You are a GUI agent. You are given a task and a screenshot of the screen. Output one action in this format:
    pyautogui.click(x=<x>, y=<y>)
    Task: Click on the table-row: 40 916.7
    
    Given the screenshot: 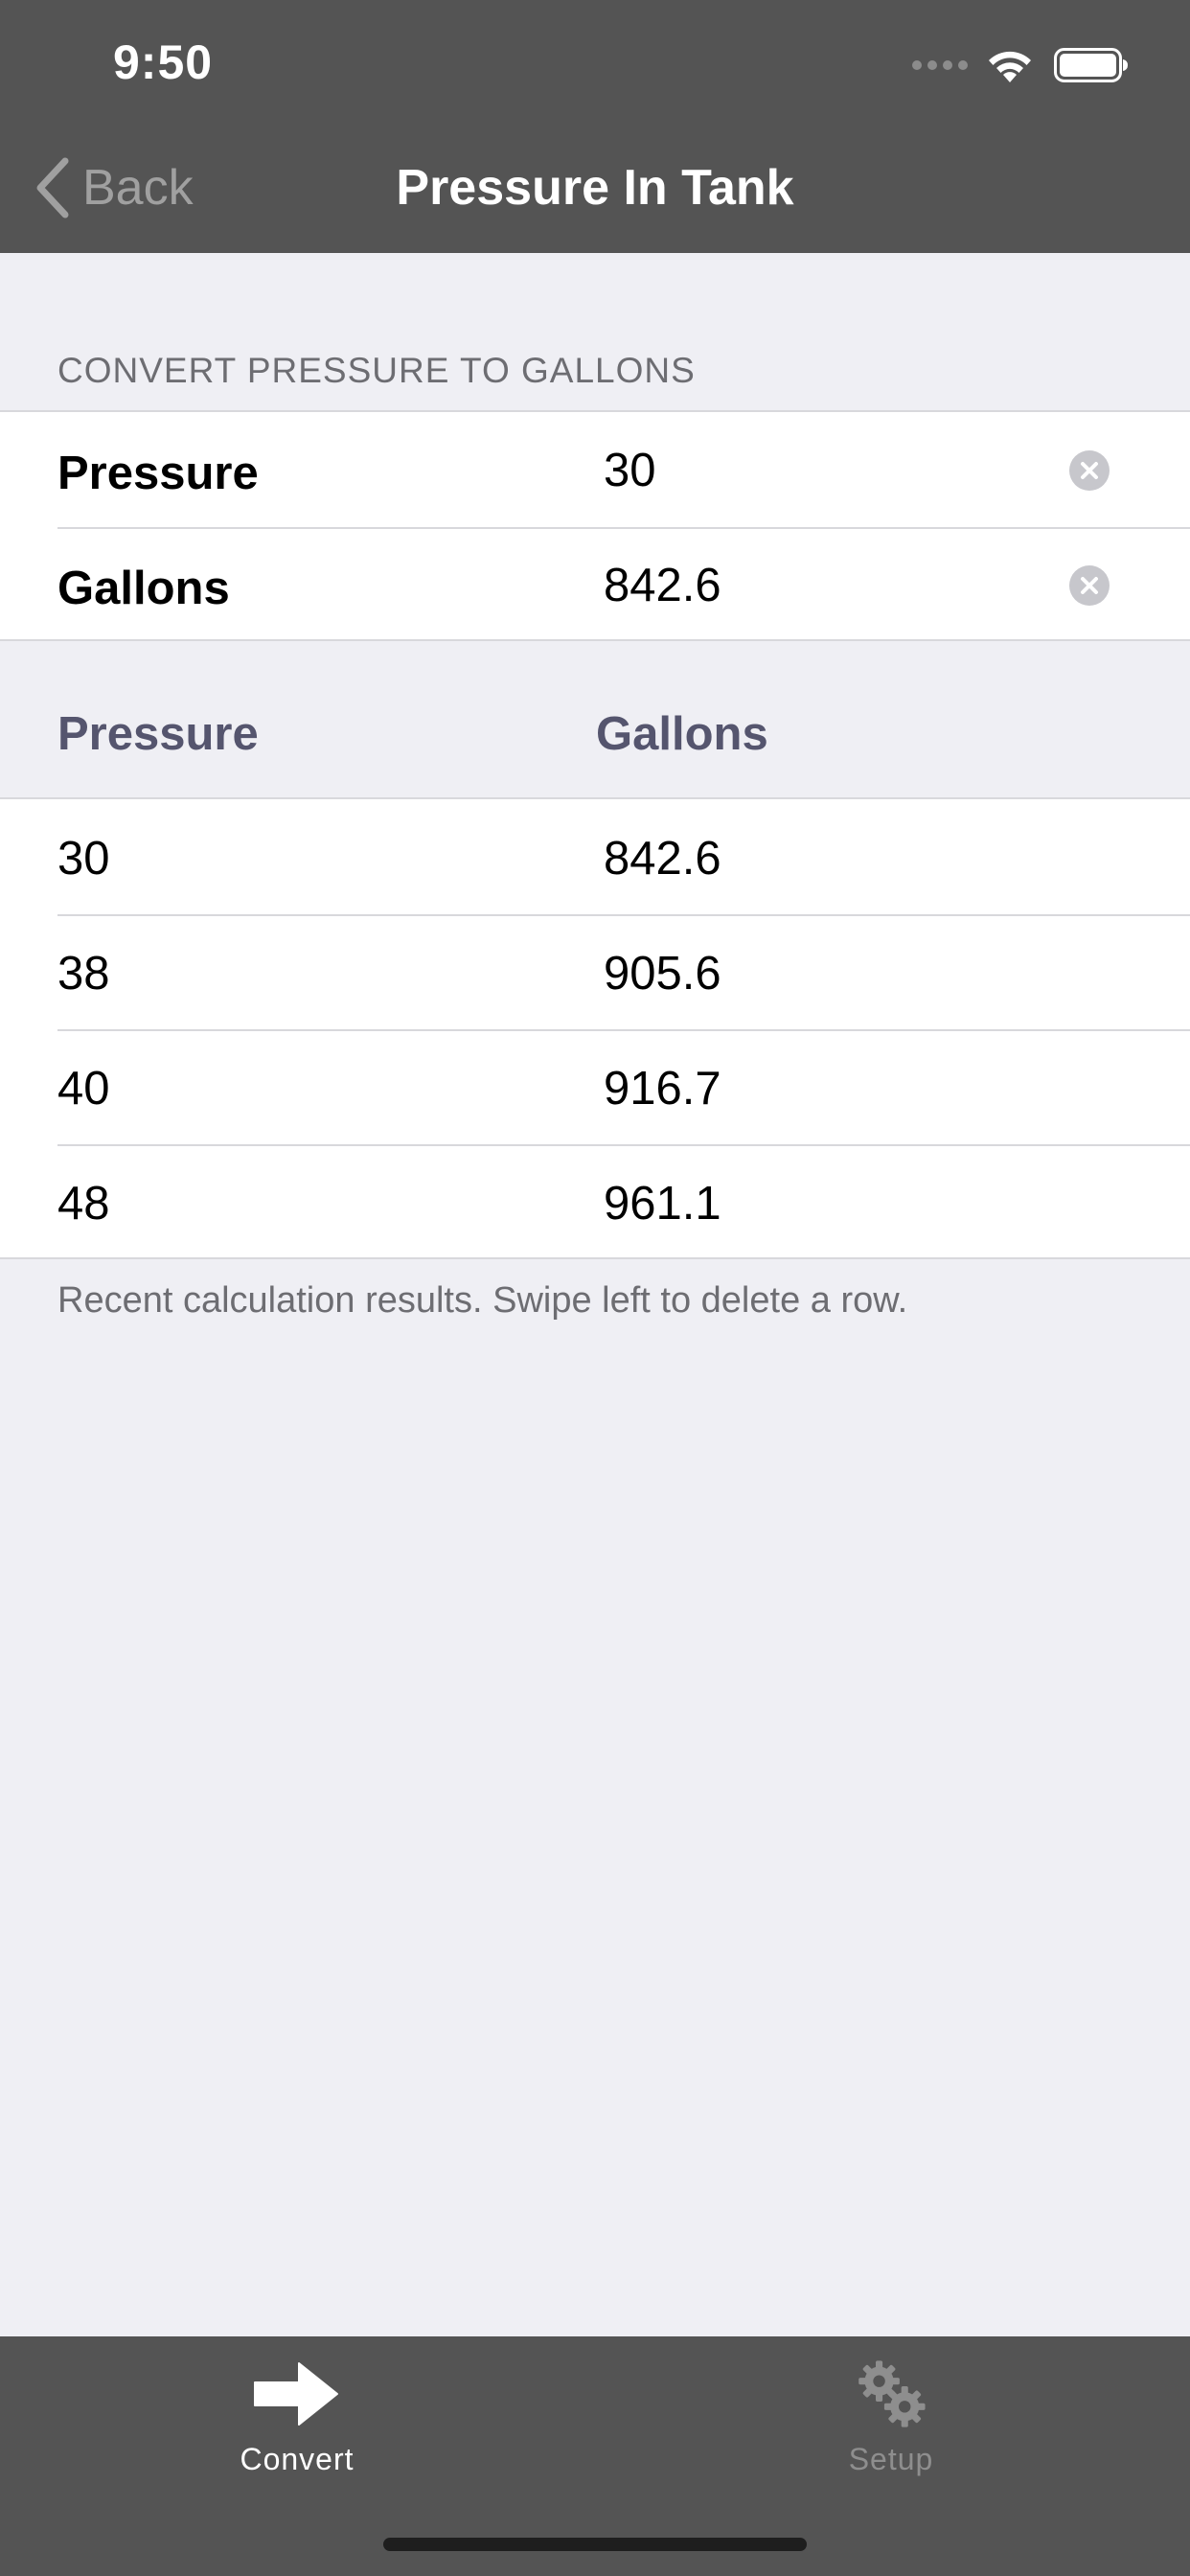 What is the action you would take?
    pyautogui.click(x=595, y=1086)
    